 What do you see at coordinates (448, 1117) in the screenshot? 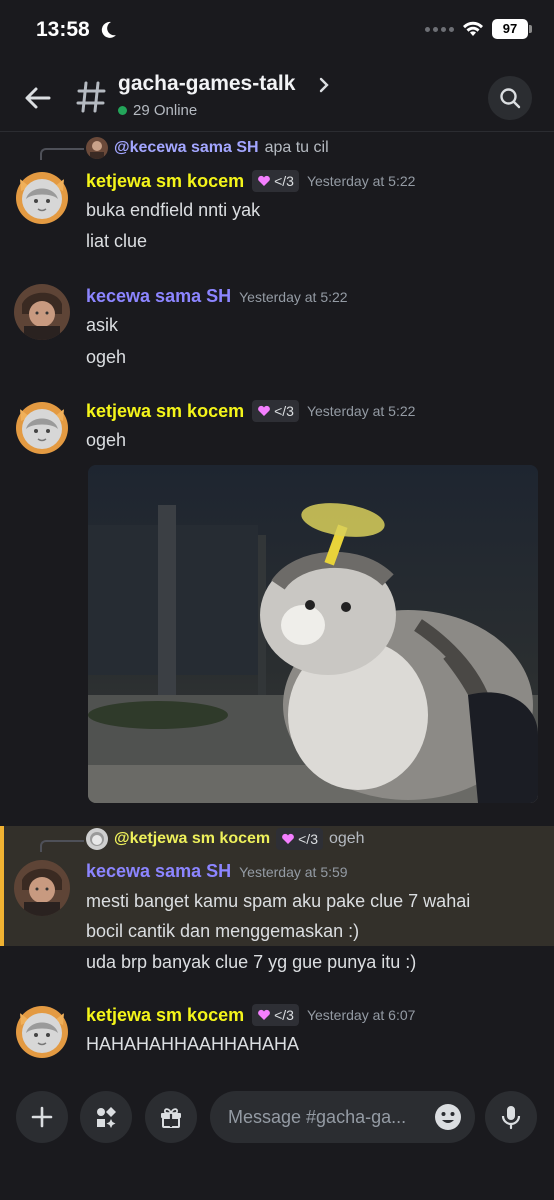
I see `emoji-icon` at bounding box center [448, 1117].